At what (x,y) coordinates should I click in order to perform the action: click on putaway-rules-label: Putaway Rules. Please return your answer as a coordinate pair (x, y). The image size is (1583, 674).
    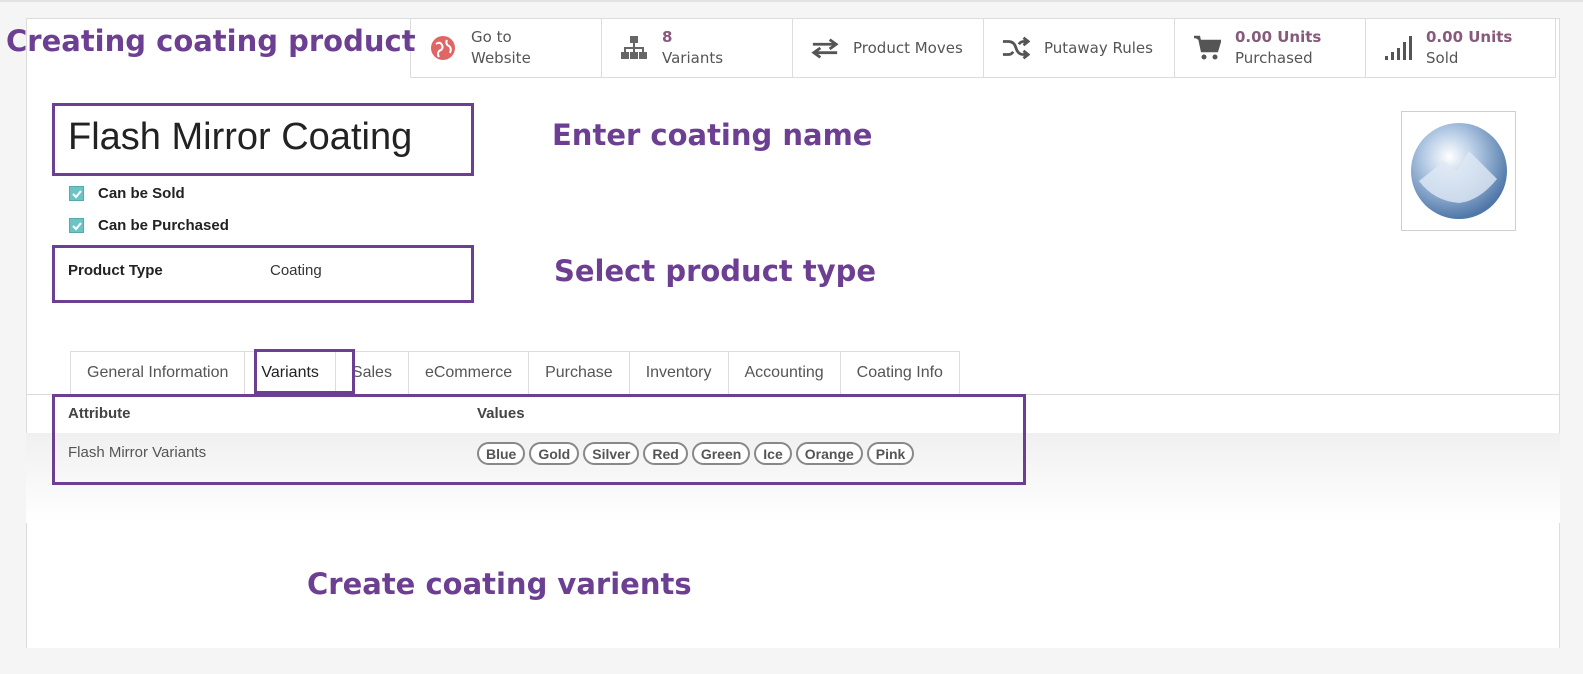
    Looking at the image, I should click on (1098, 47).